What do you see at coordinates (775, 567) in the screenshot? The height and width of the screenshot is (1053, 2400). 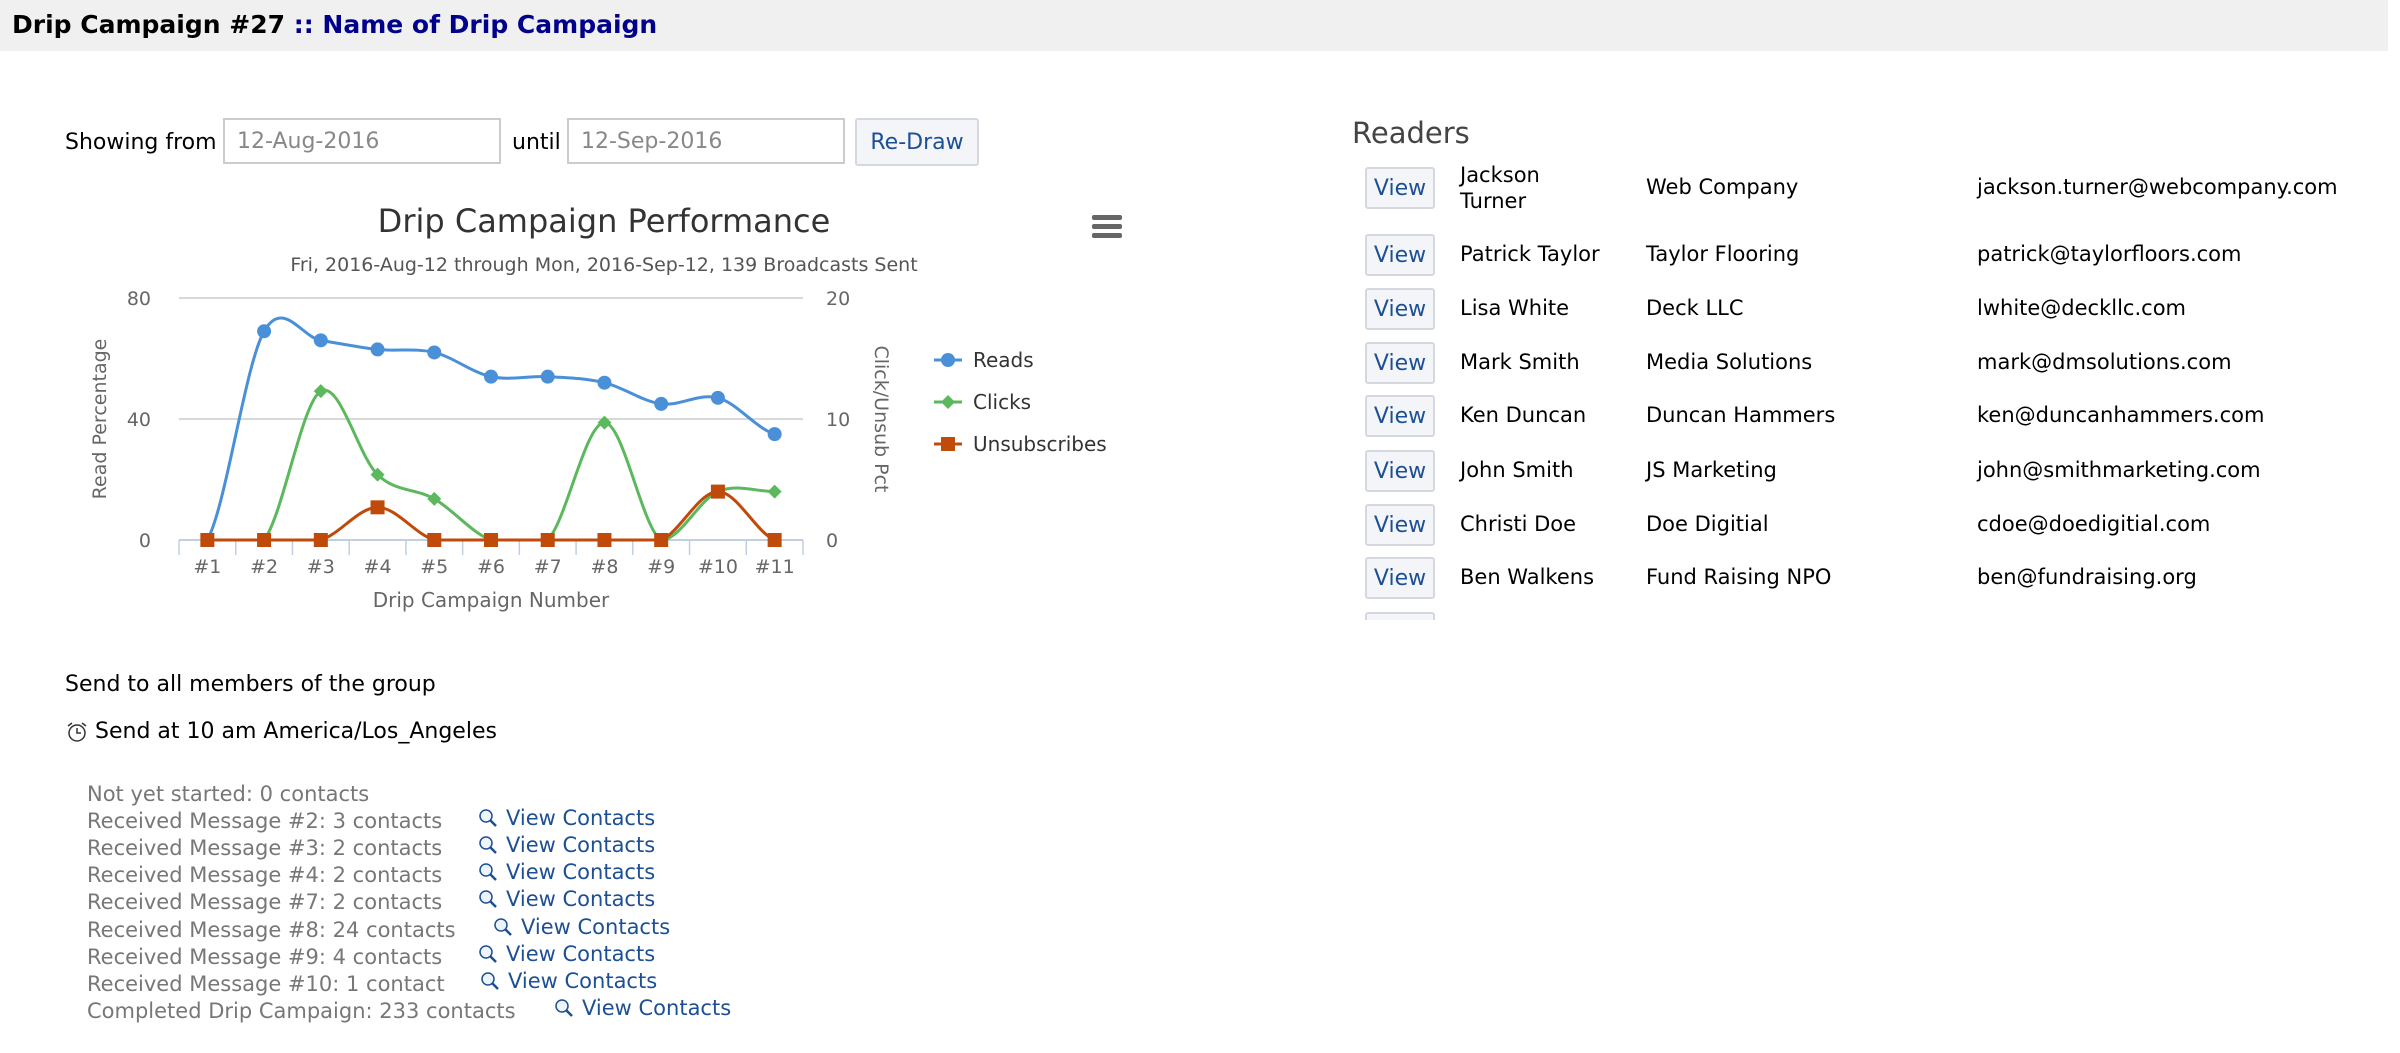 I see `x-tick-label: #11` at bounding box center [775, 567].